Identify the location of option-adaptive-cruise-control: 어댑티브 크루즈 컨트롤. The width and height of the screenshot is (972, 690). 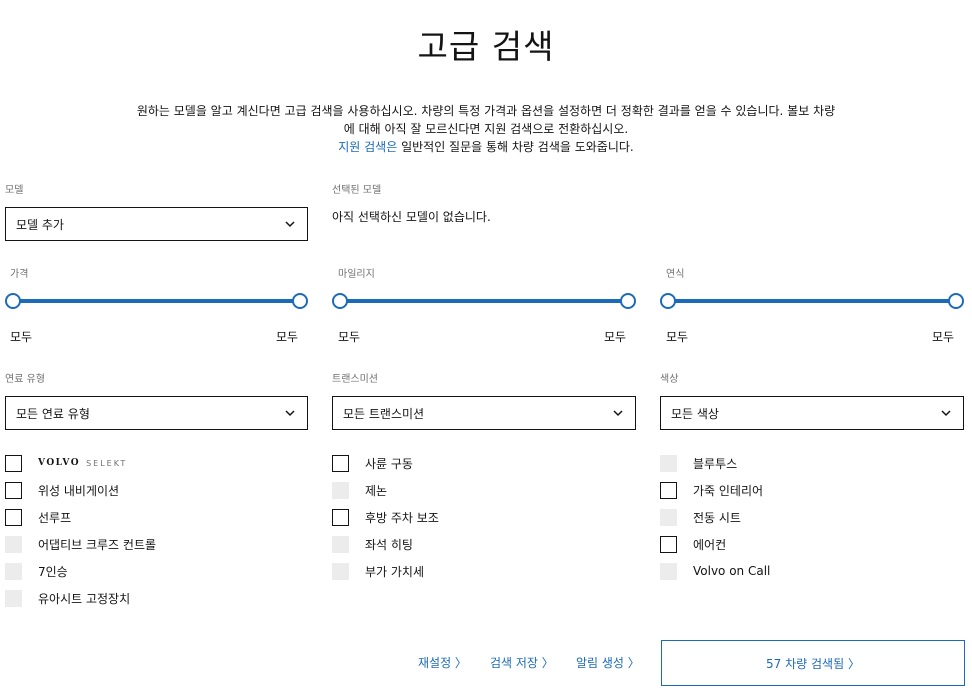
(80, 544).